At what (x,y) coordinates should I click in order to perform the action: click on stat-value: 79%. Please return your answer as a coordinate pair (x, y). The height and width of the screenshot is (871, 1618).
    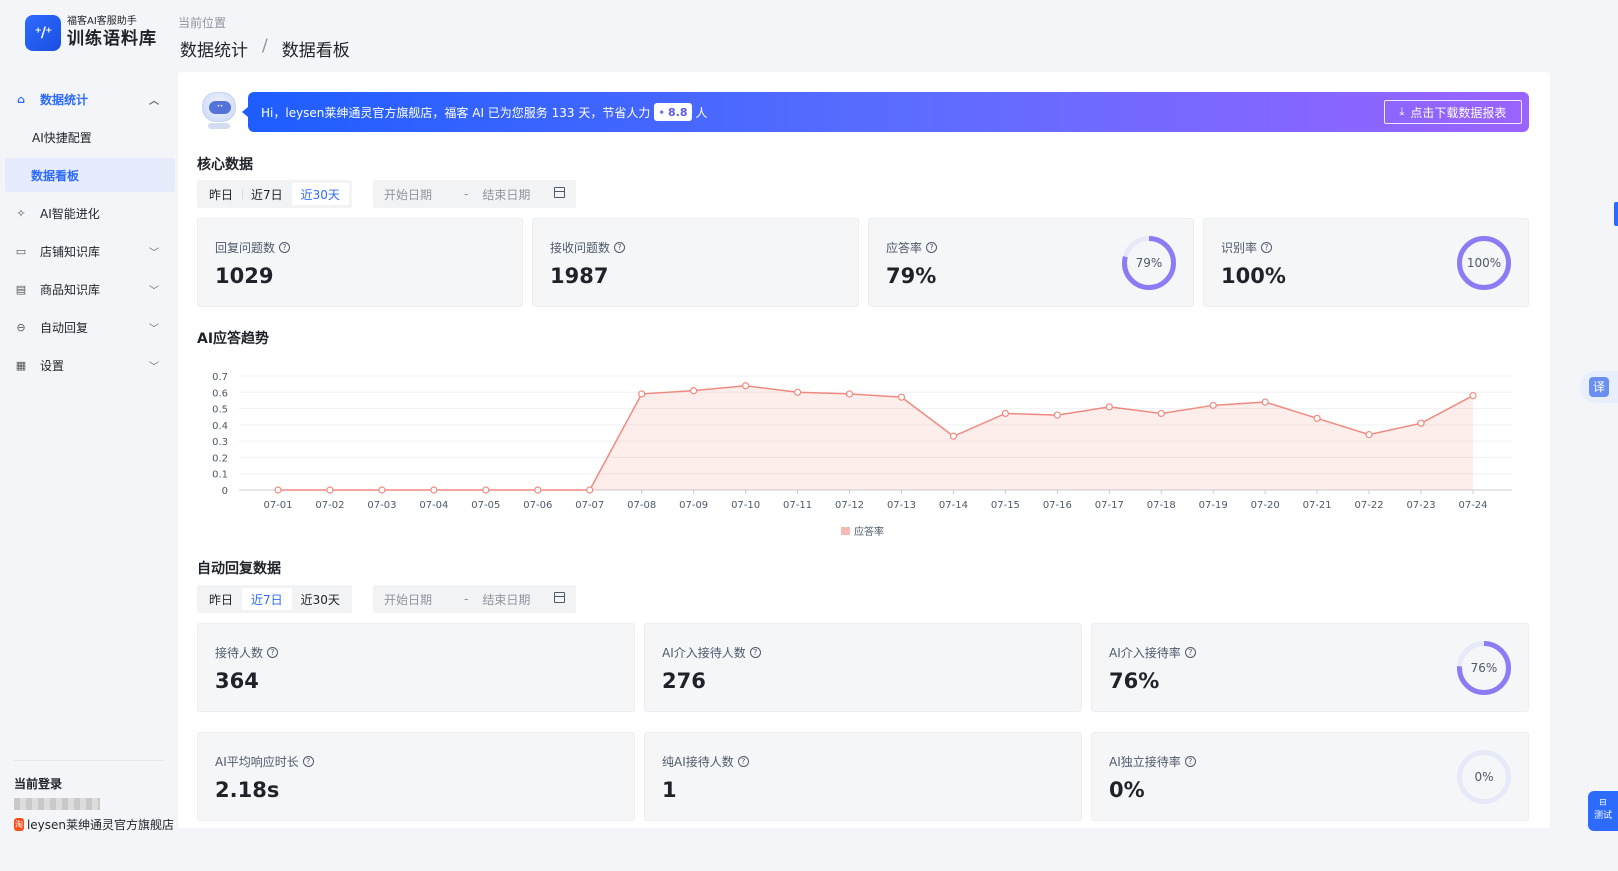
    Looking at the image, I should click on (911, 276).